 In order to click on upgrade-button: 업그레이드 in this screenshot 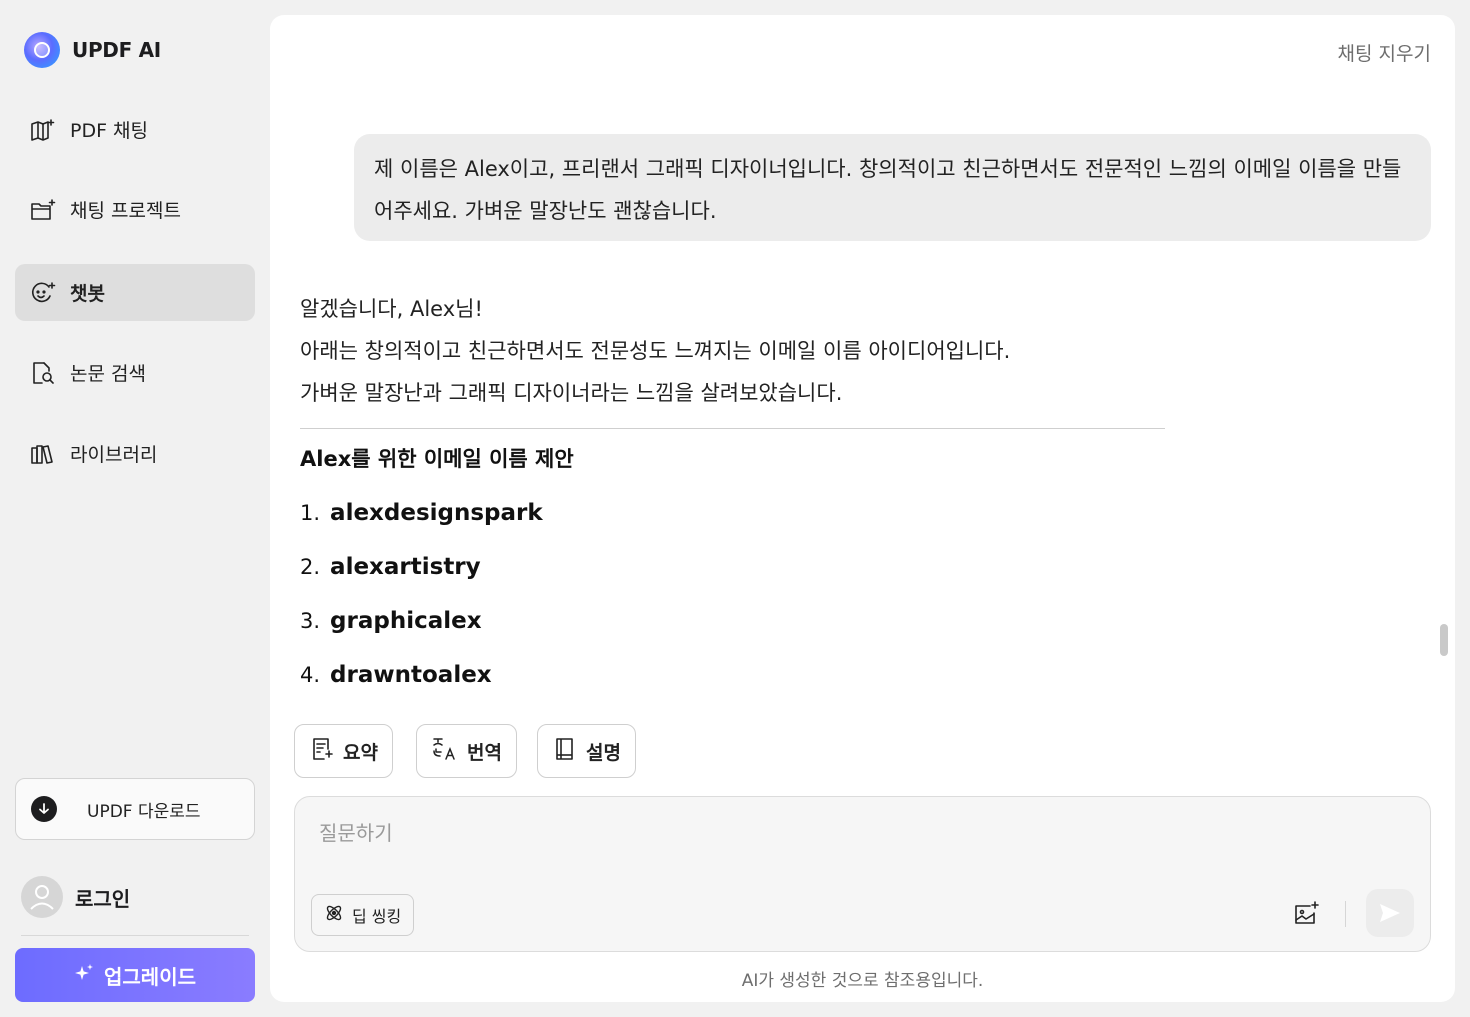, I will do `click(135, 975)`.